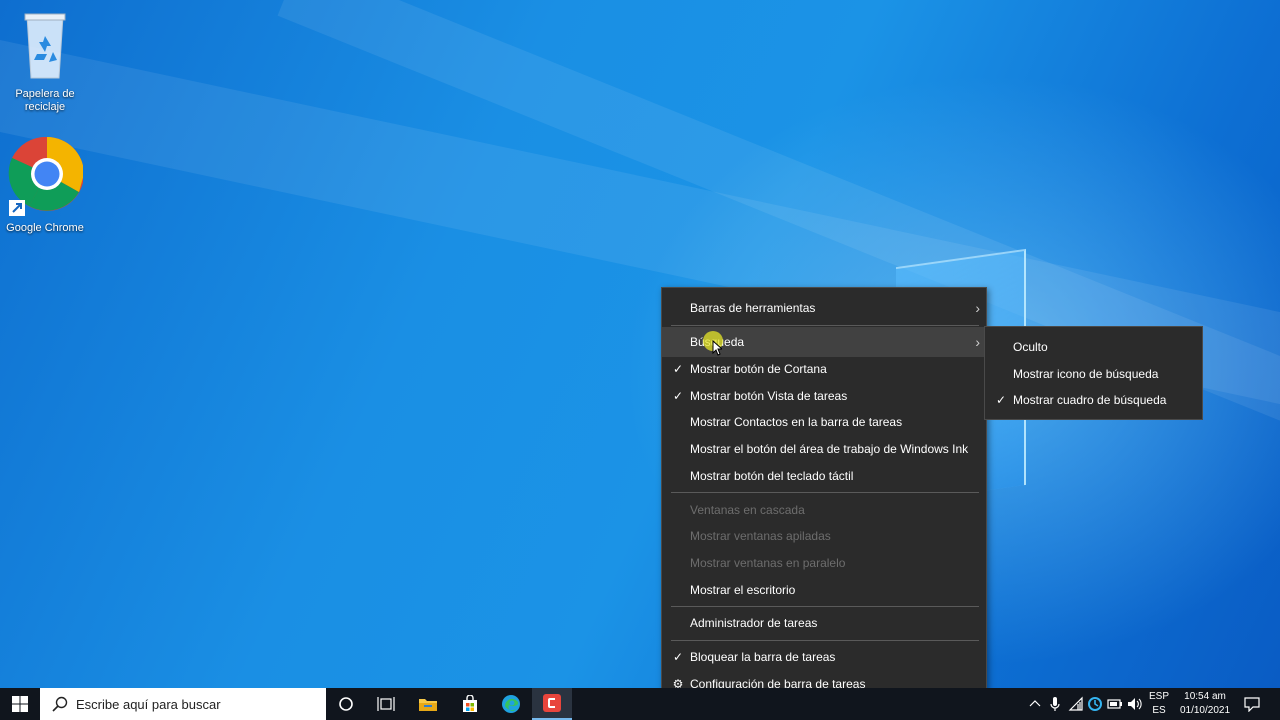  What do you see at coordinates (763, 657) in the screenshot?
I see `menu-item-label: Bloquear la barra de tareas` at bounding box center [763, 657].